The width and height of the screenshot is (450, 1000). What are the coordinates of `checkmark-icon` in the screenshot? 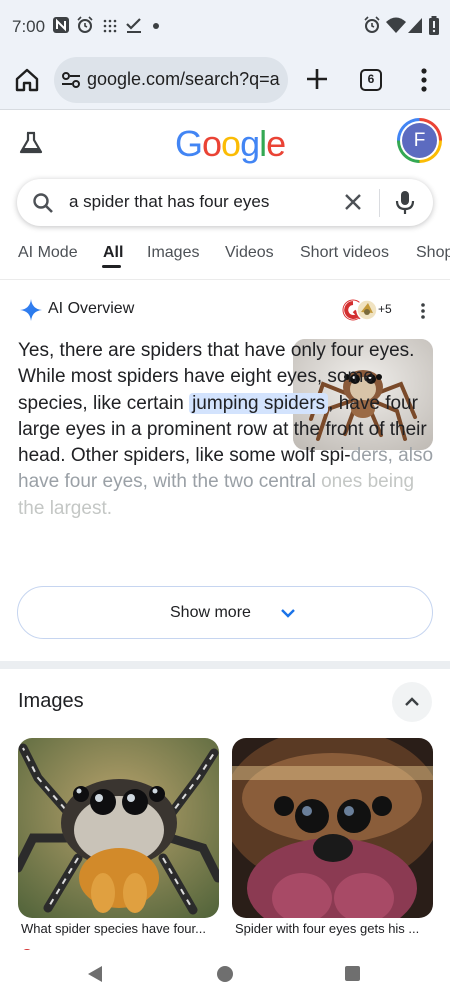 It's located at (133, 25).